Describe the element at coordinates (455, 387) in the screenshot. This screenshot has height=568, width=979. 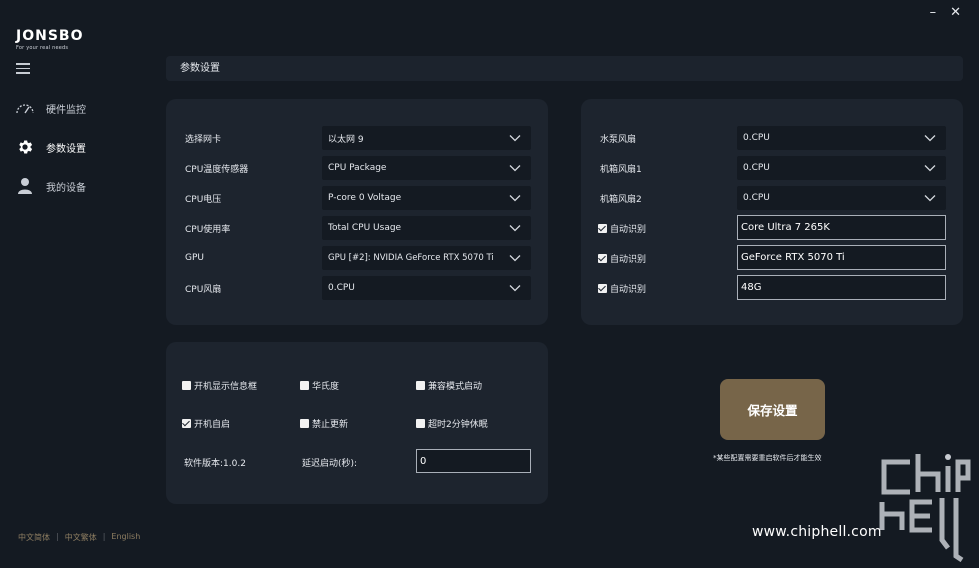
I see `checkbox-label: 兼容模式启动` at that location.